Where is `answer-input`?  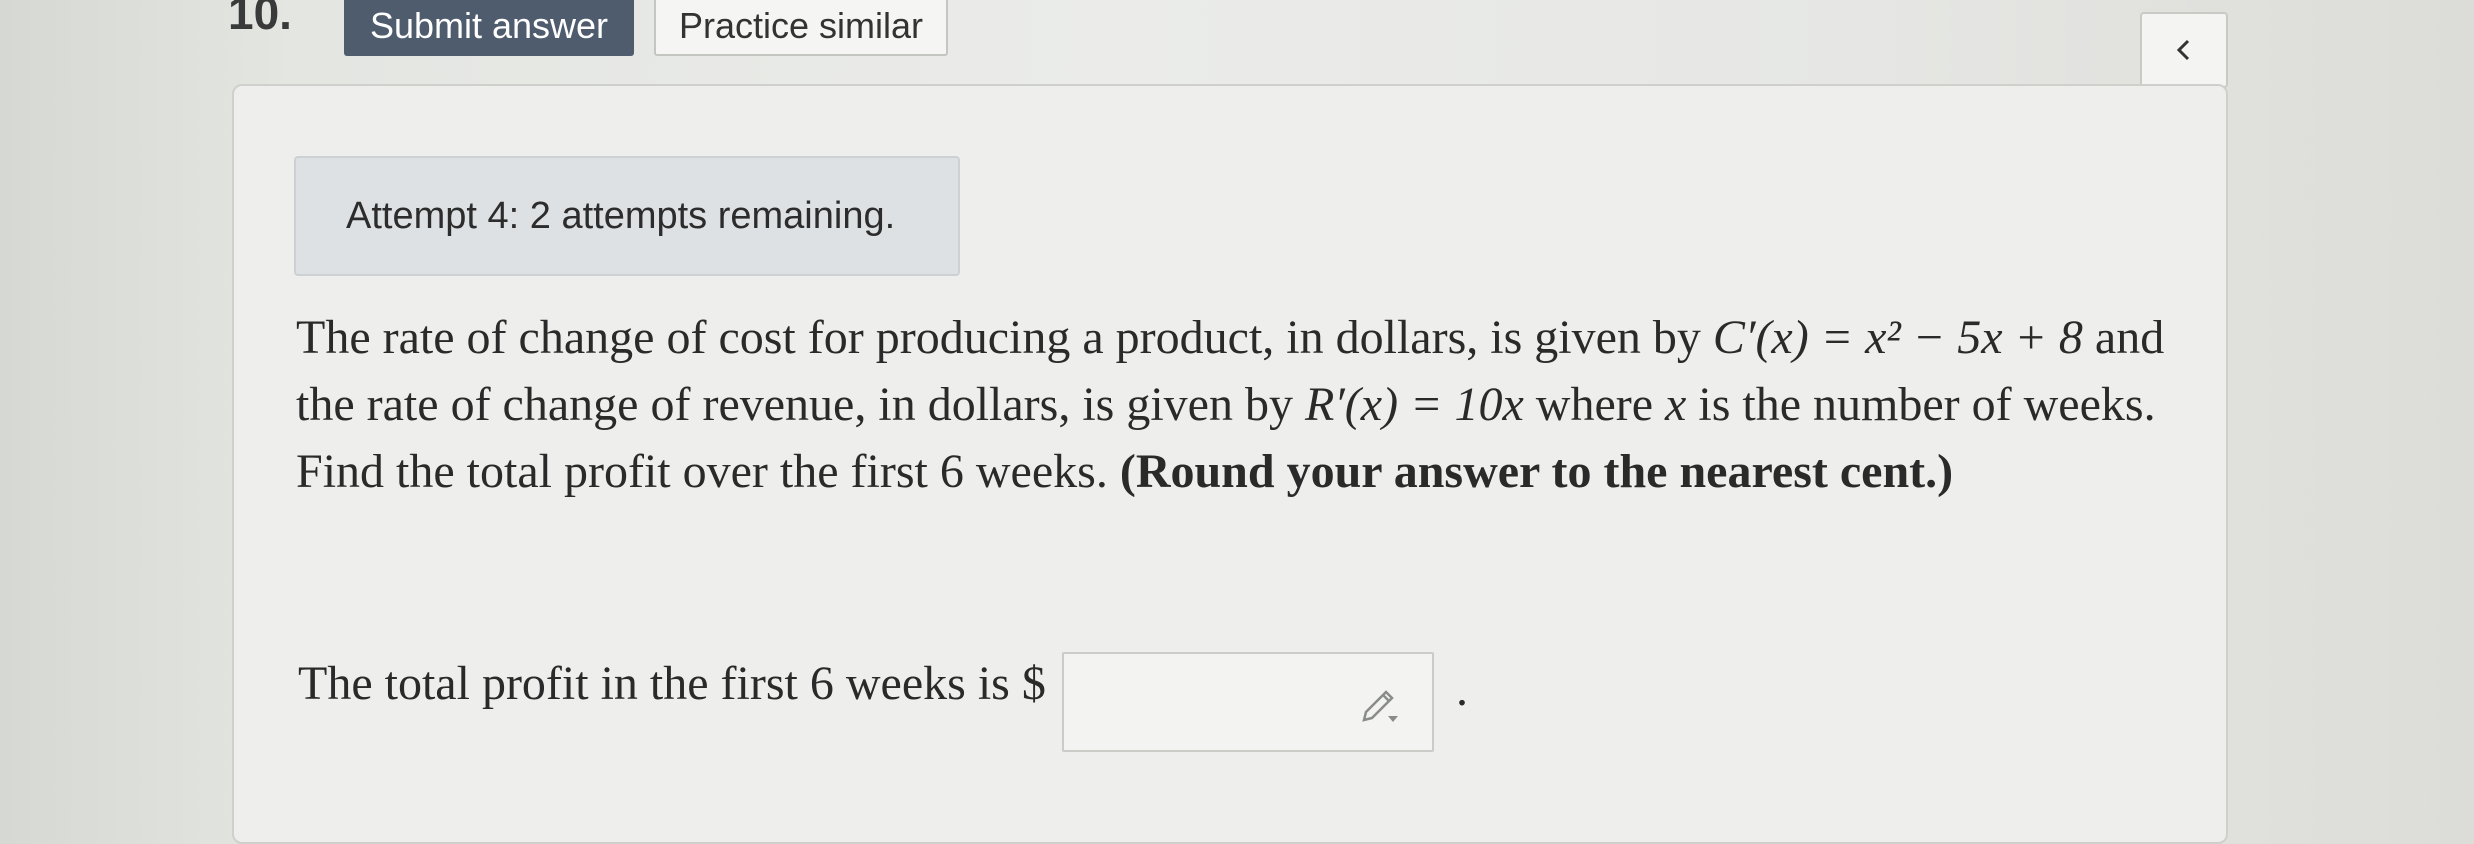 answer-input is located at coordinates (1248, 702).